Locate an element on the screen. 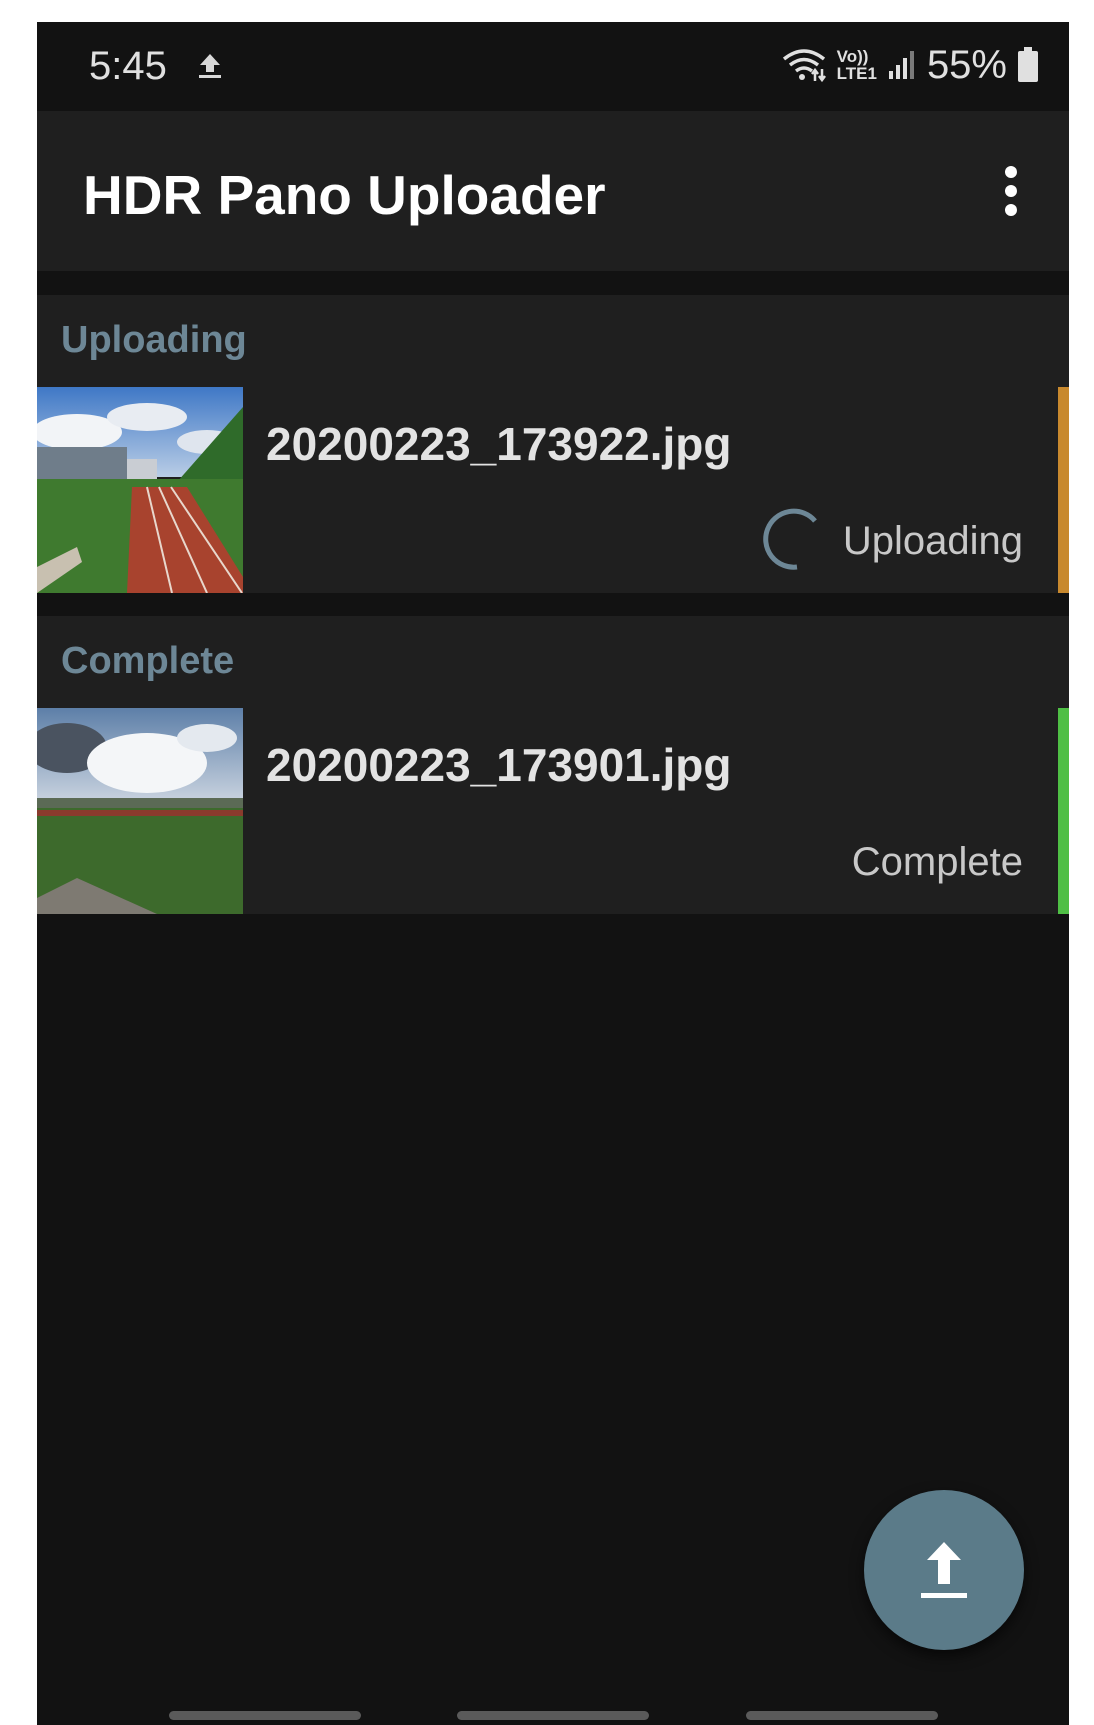 The height and width of the screenshot is (1725, 1094). lte-indicator: Vo)) LTE1 is located at coordinates (857, 65).